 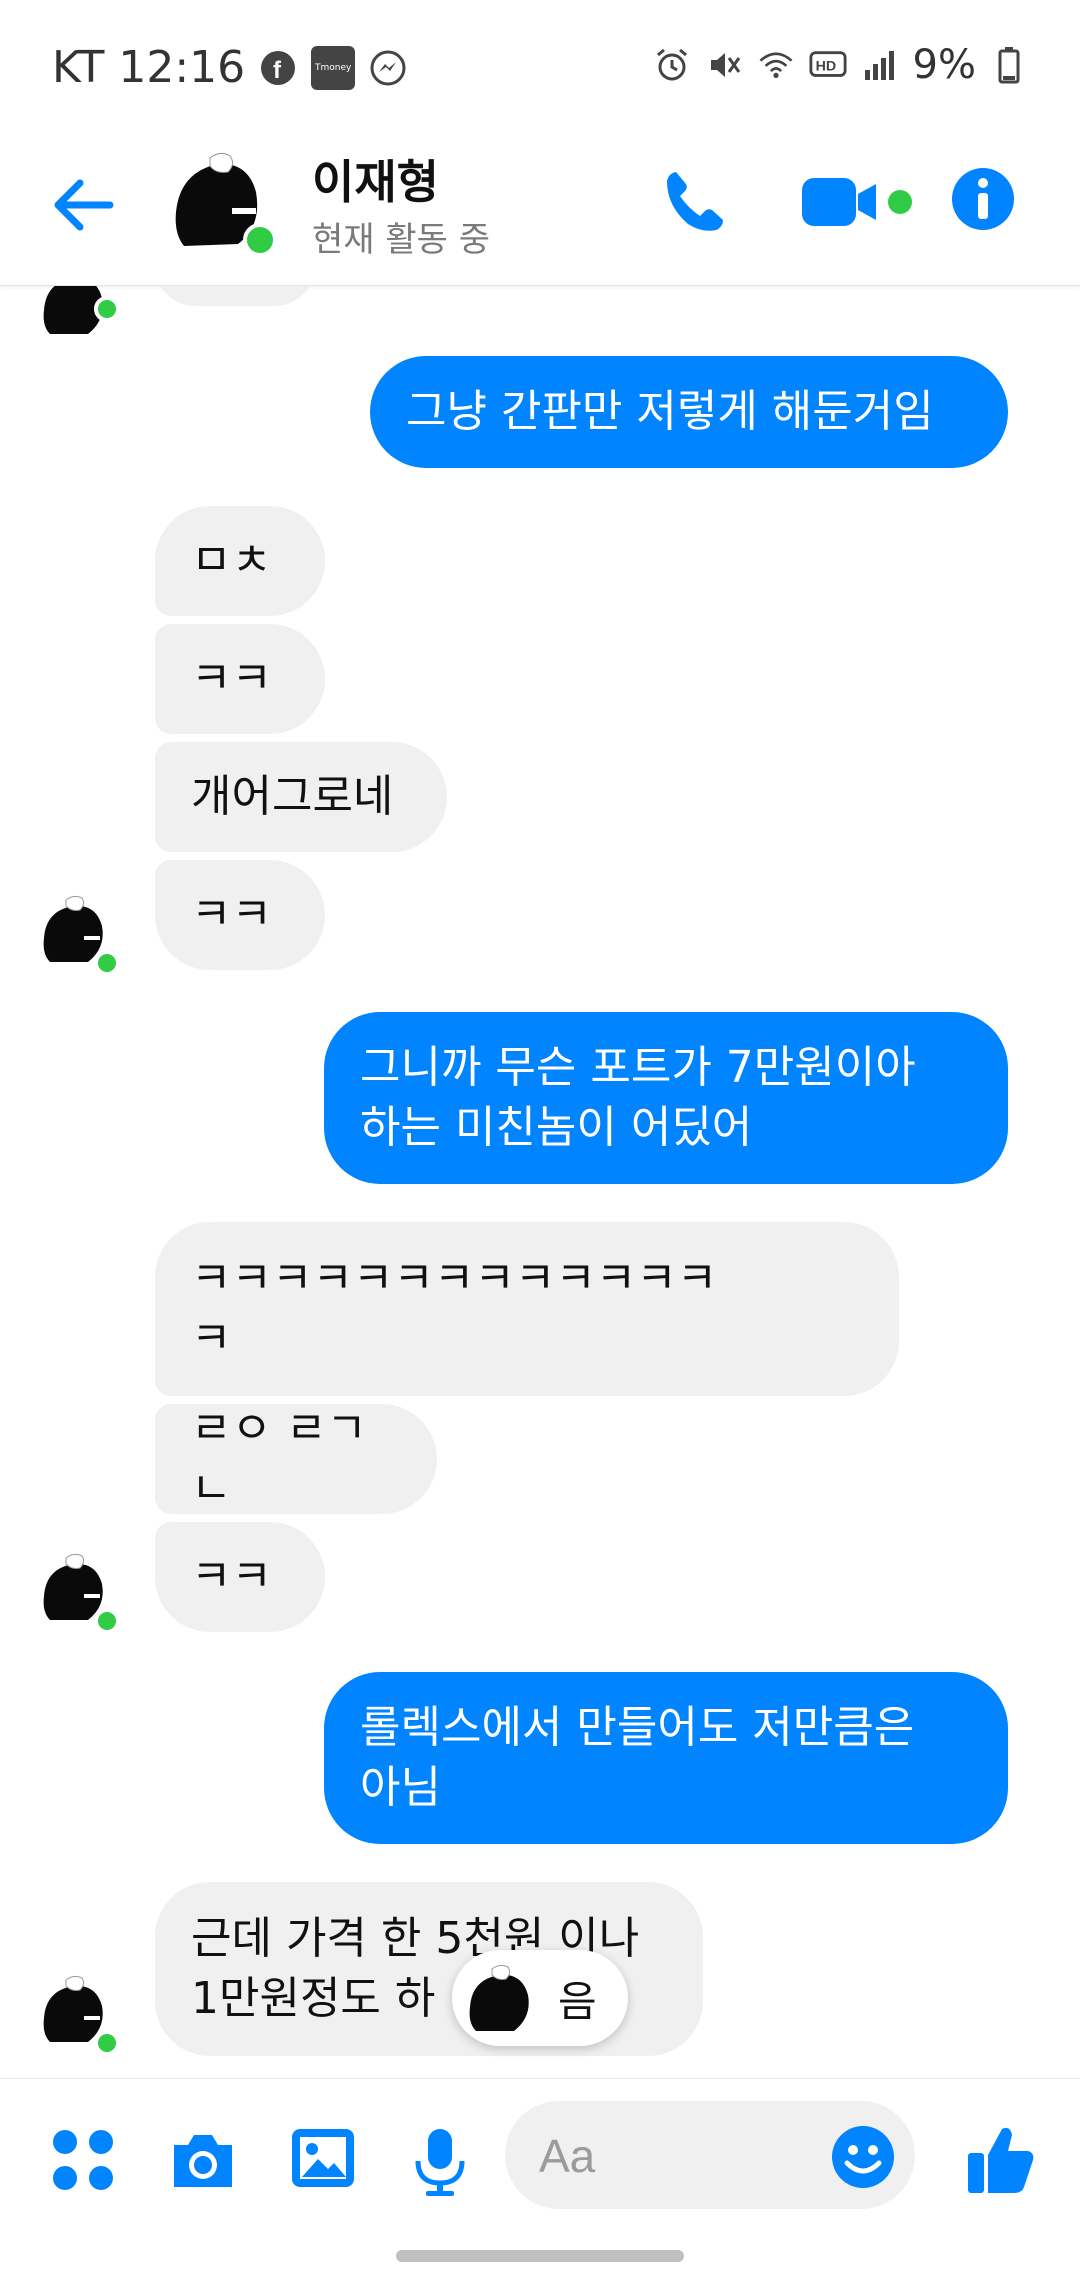 What do you see at coordinates (689, 412) in the screenshot?
I see `outgoing-message: 그냥 간판만 저렇게 해둔거임` at bounding box center [689, 412].